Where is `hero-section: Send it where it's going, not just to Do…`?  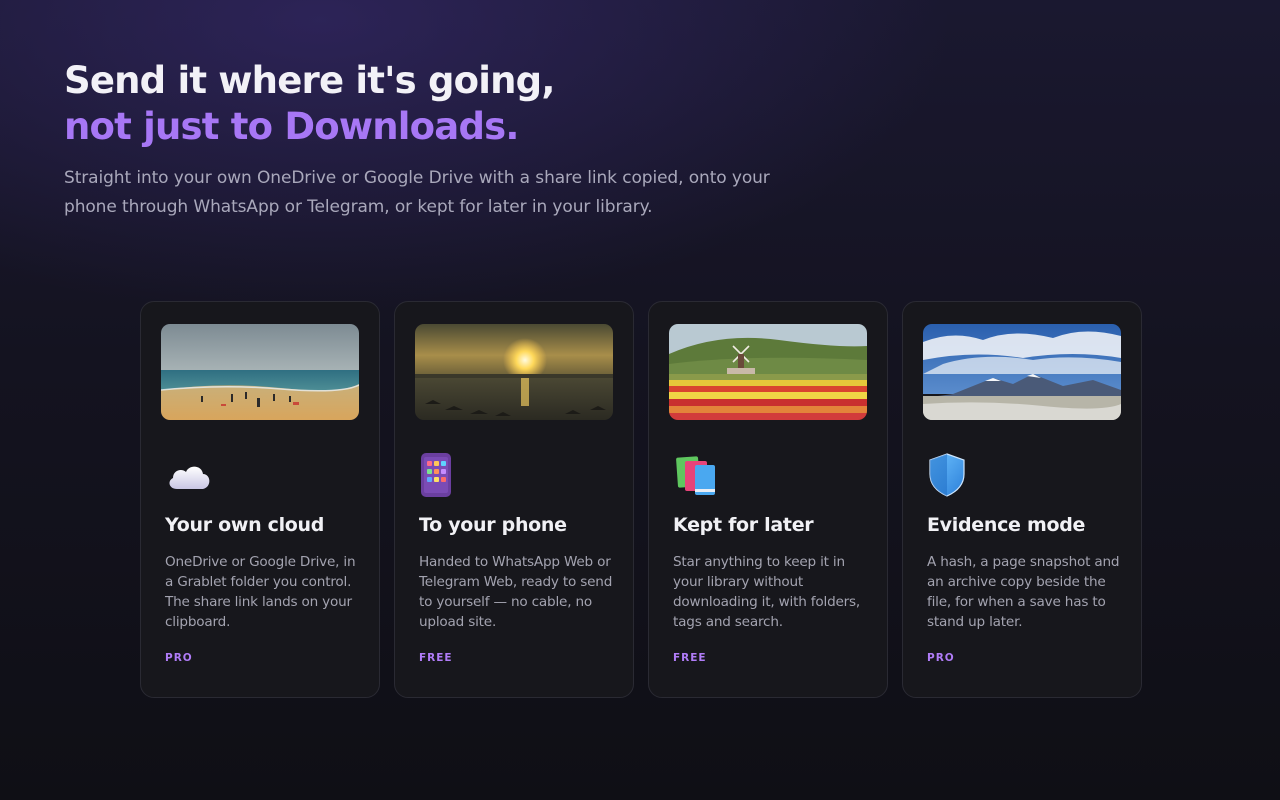 hero-section: Send it where it's going, not just to Do… is located at coordinates (444, 140).